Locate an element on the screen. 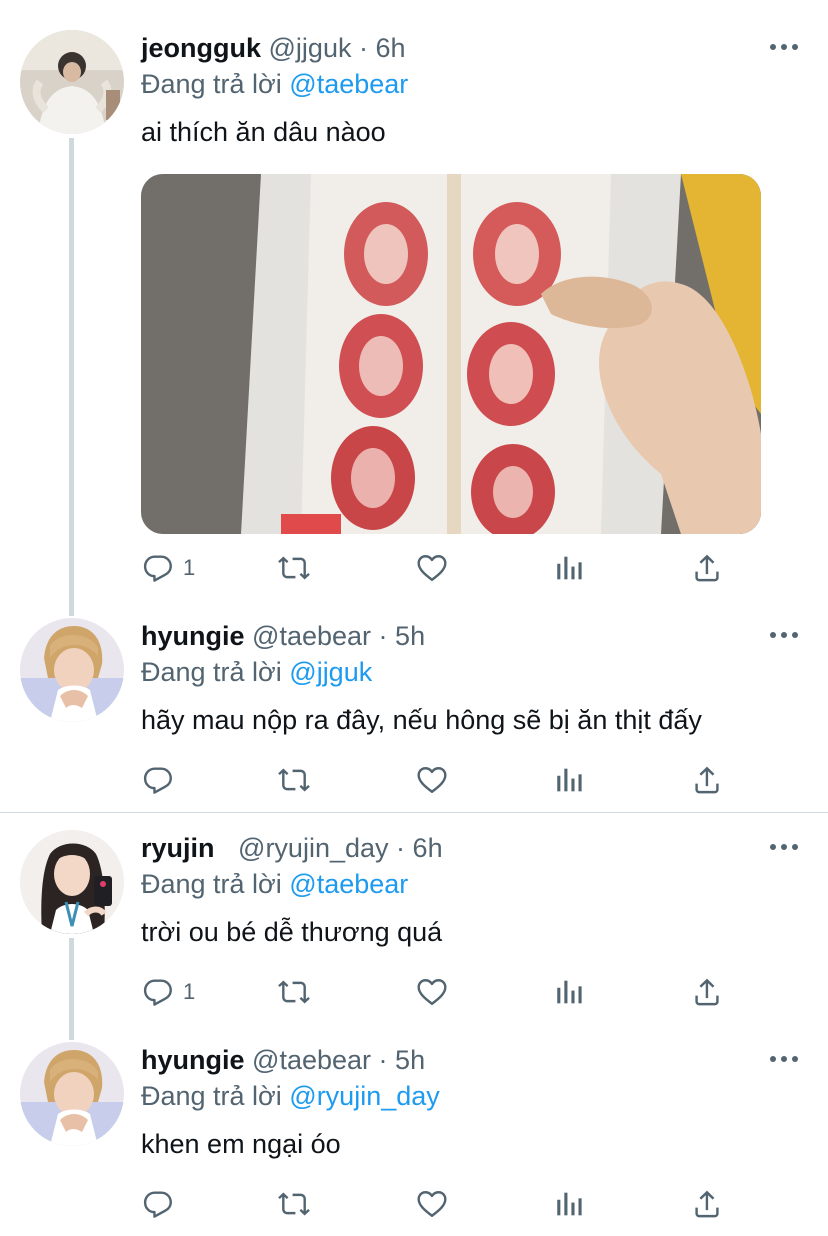 This screenshot has height=1236, width=828. reply-button is located at coordinates (162, 1204).